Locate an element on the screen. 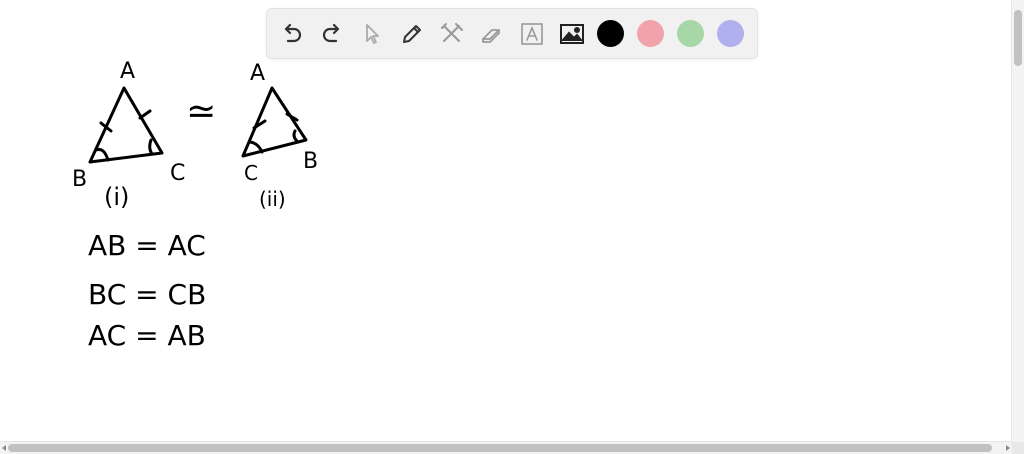 This screenshot has width=1024, height=454. horizontal-scrollbar is located at coordinates (506, 447).